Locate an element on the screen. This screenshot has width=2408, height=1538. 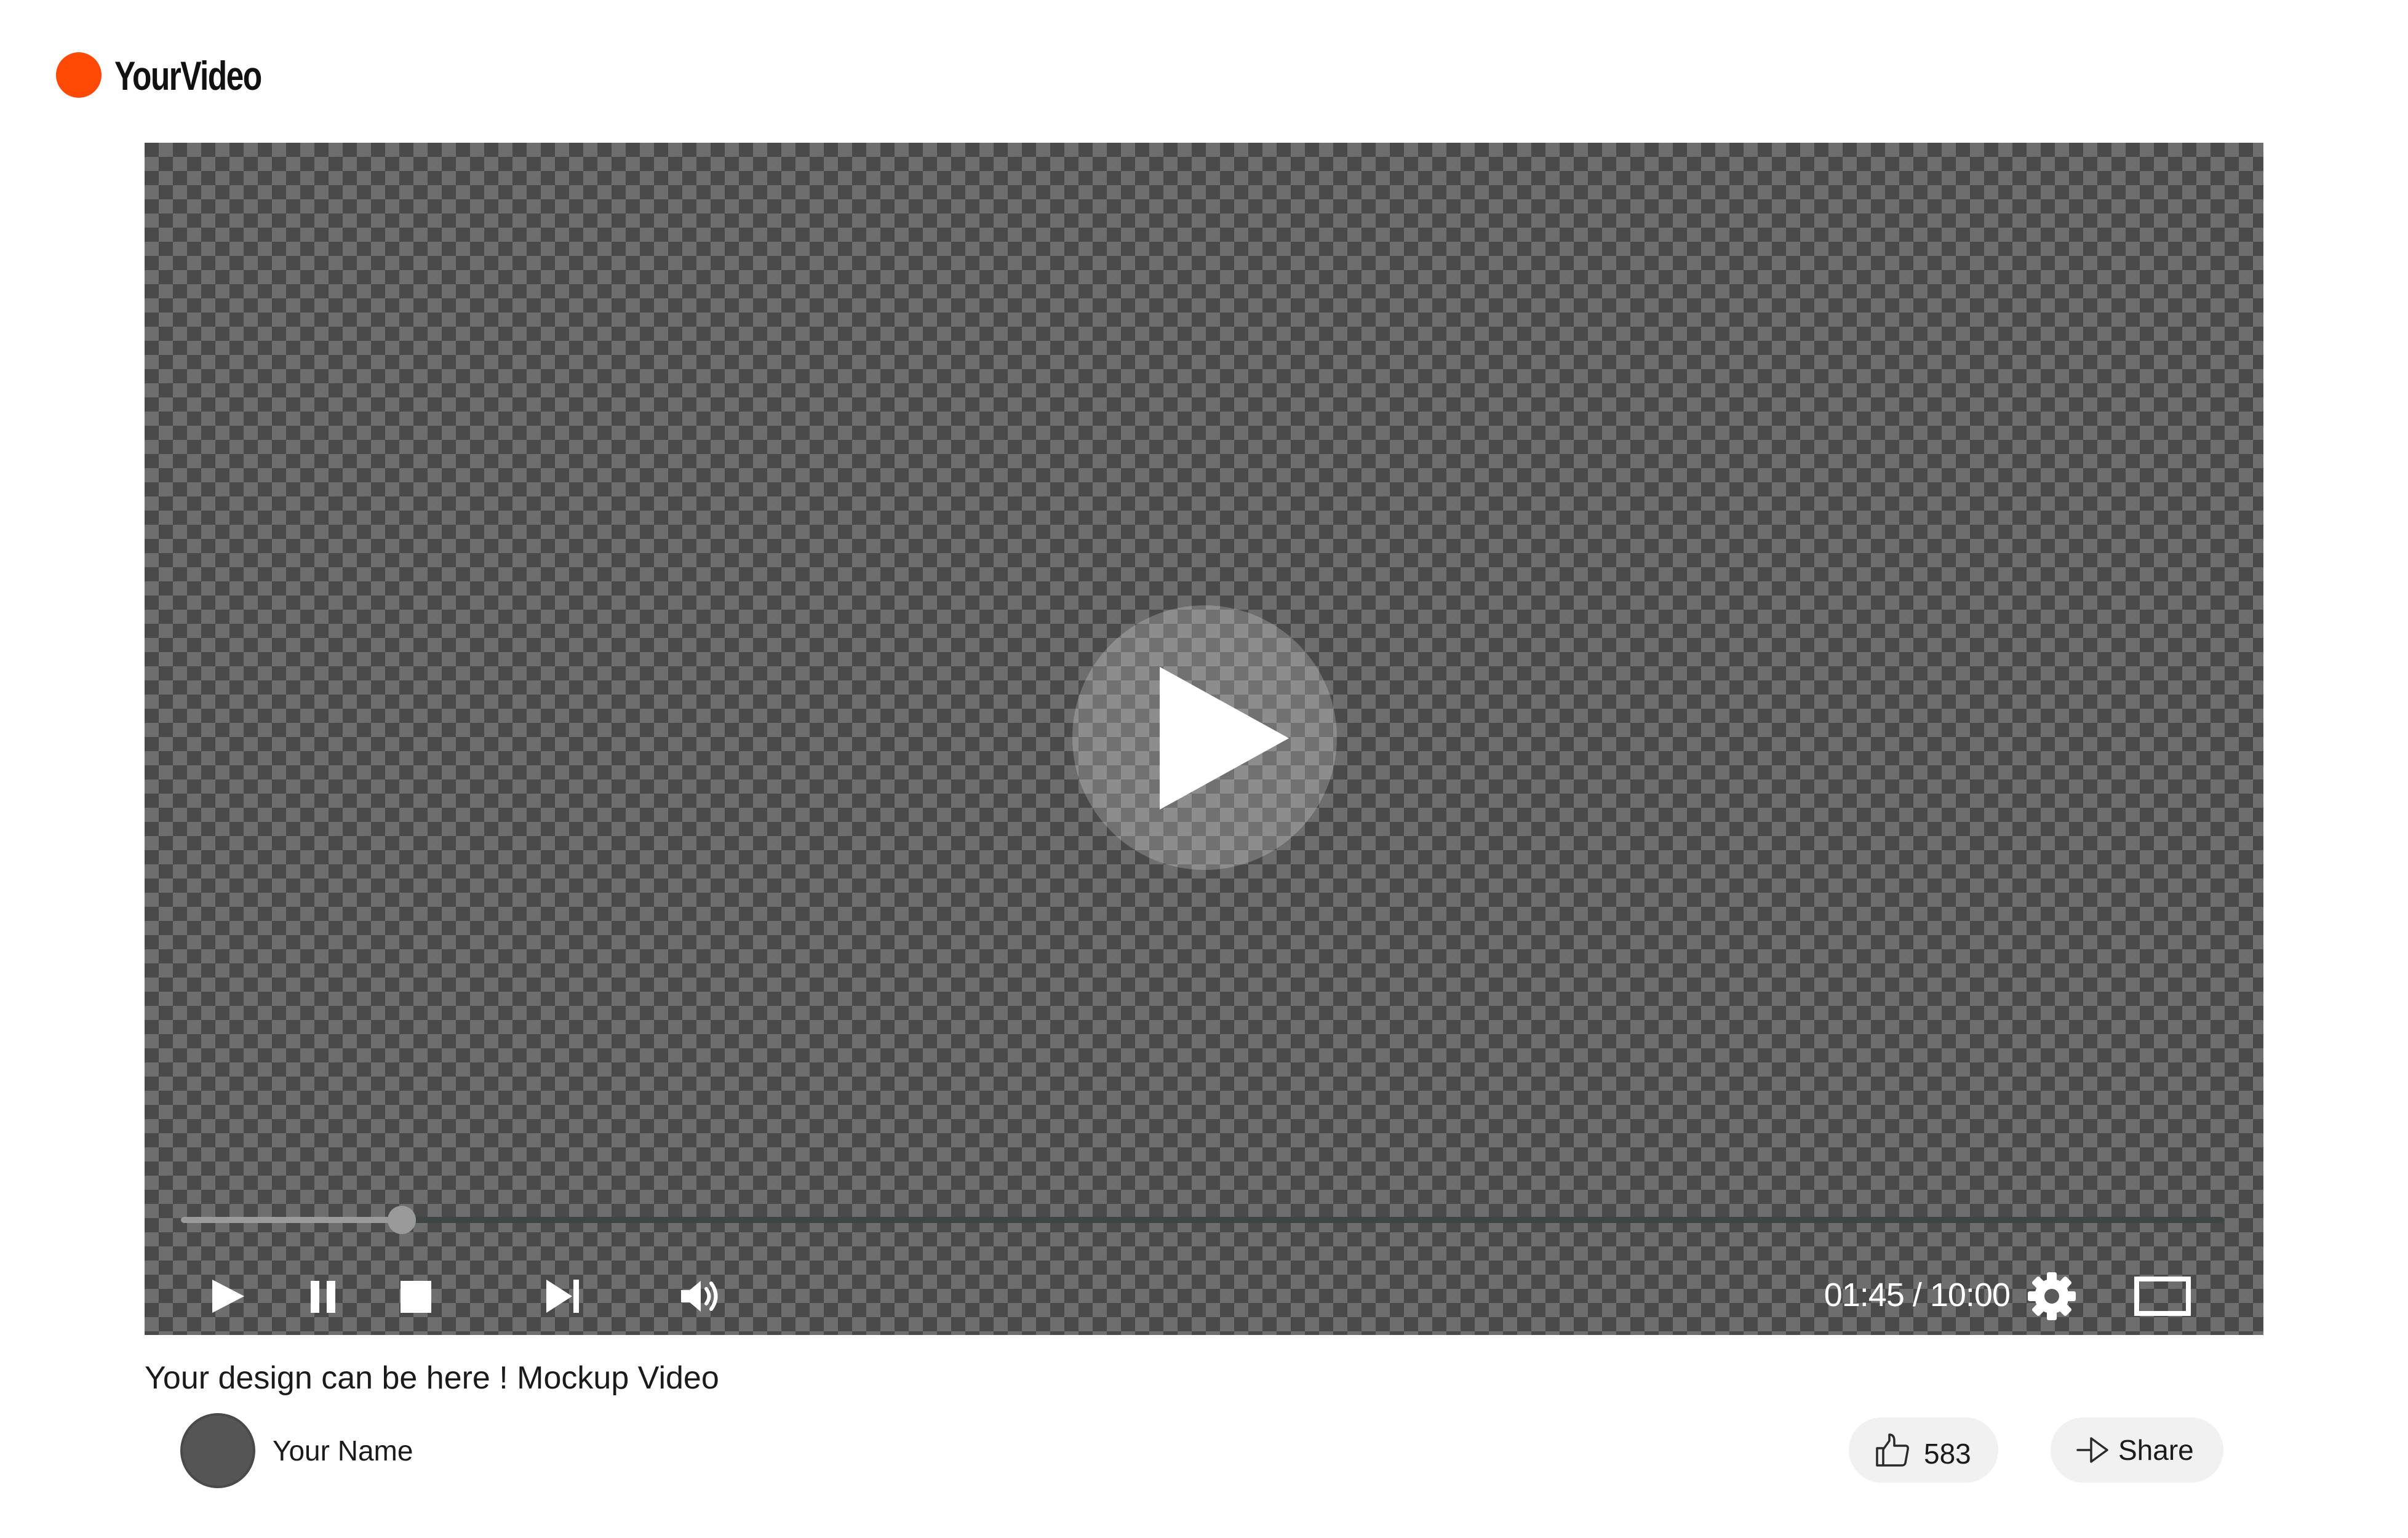
center-play-button is located at coordinates (1204, 737).